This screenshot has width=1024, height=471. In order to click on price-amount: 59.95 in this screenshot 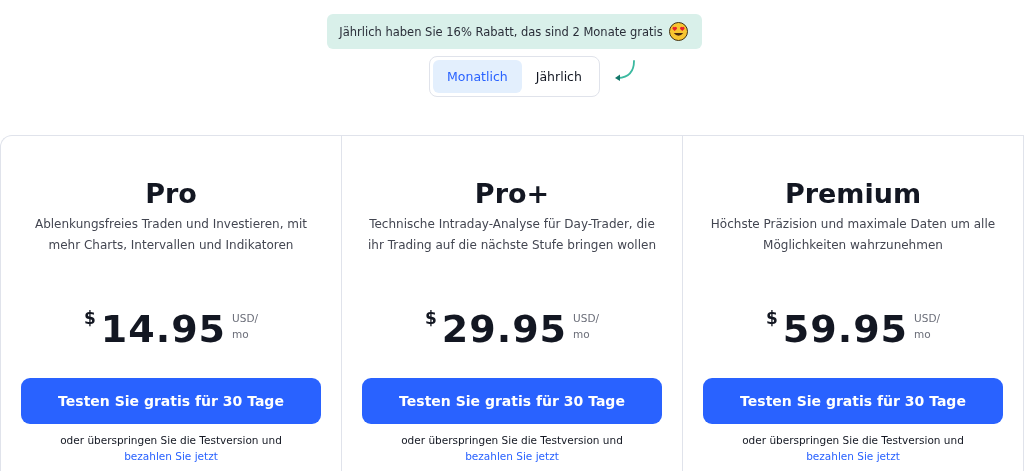, I will do `click(845, 329)`.